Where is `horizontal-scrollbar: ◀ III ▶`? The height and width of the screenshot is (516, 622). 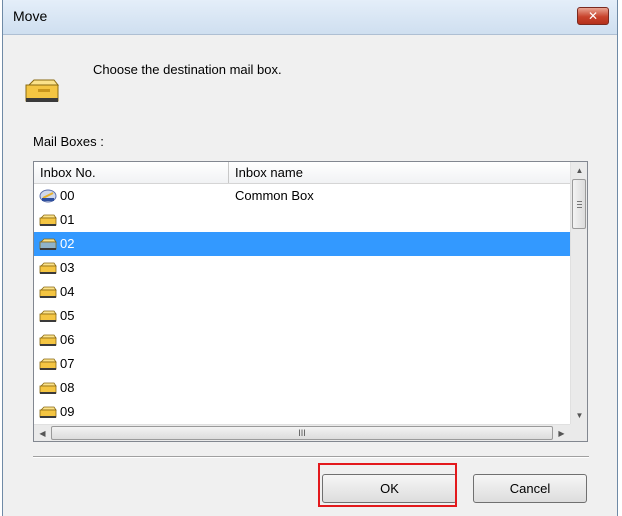 horizontal-scrollbar: ◀ III ▶ is located at coordinates (302, 432).